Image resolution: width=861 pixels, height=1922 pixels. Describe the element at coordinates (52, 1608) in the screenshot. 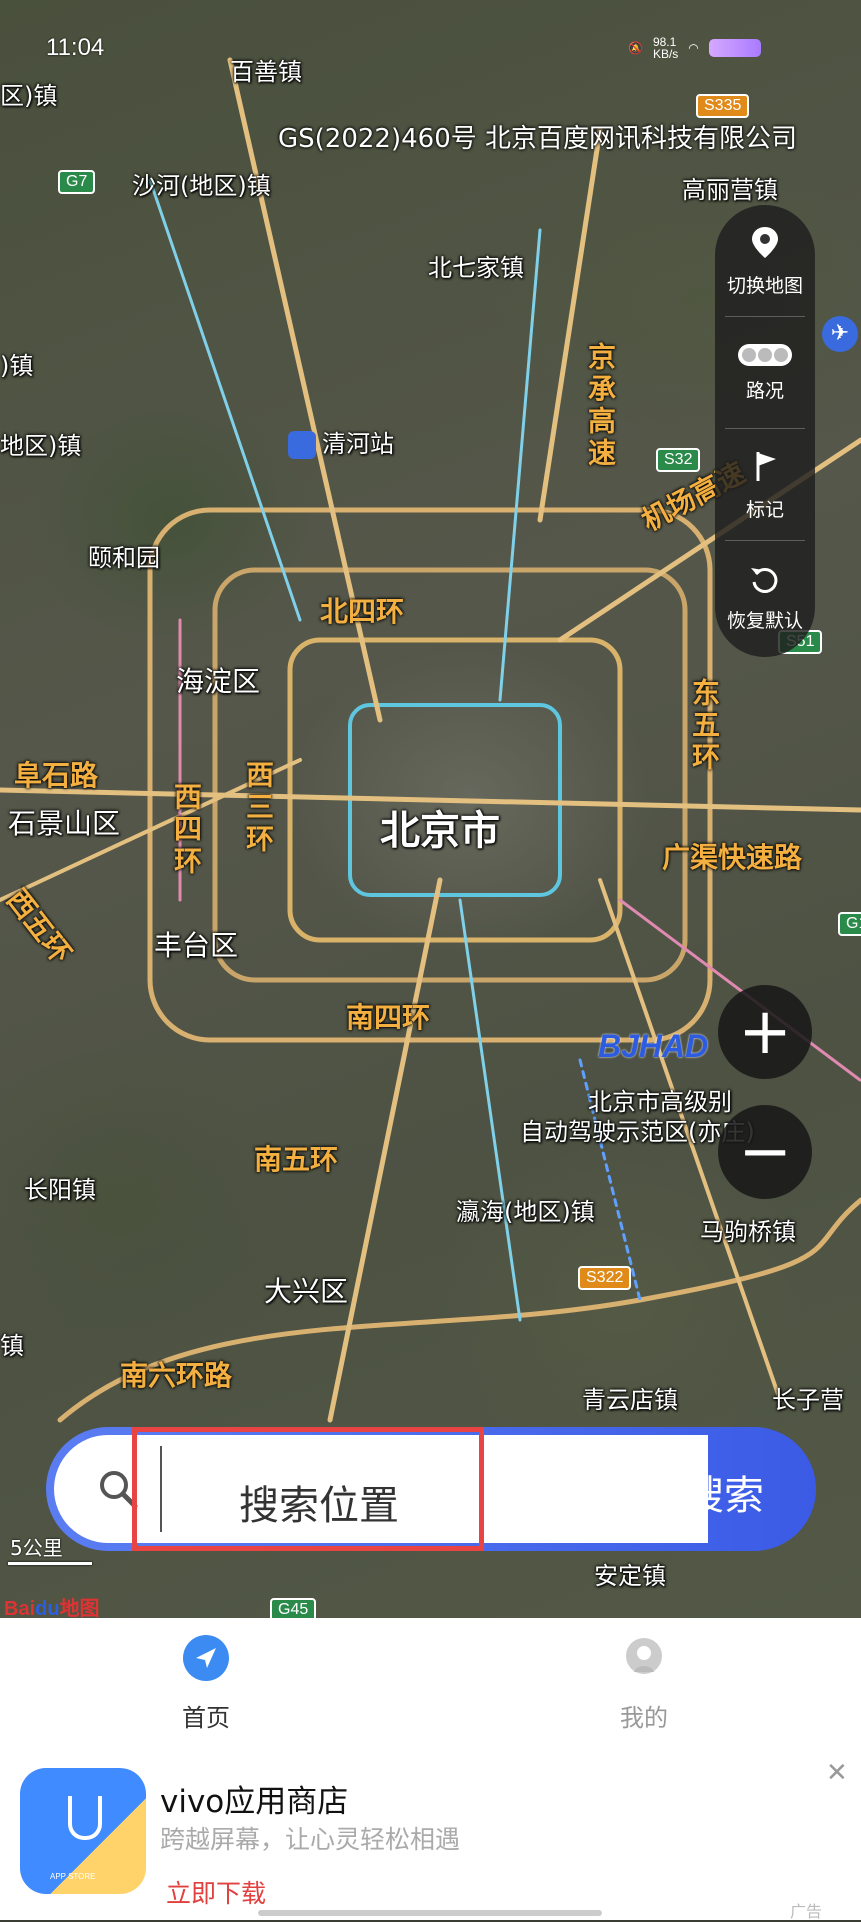

I see `baidu-logo: Baidu地图` at that location.